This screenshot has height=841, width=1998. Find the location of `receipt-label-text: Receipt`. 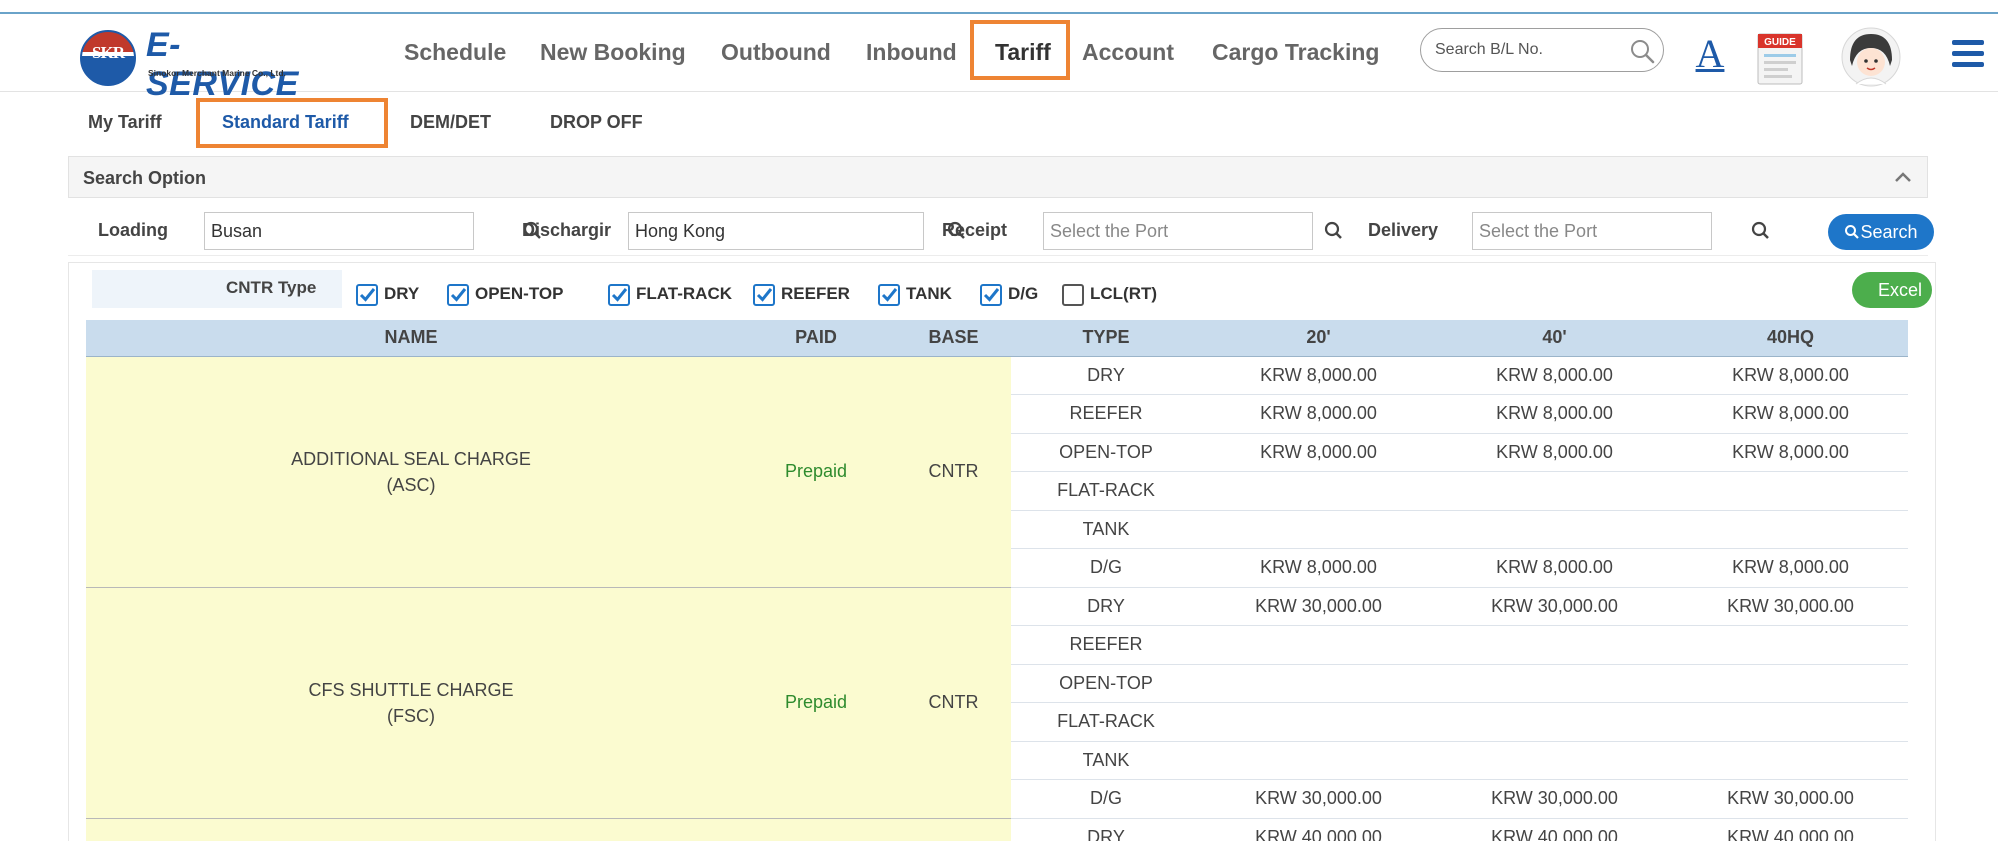

receipt-label-text: Receipt is located at coordinates (975, 230).